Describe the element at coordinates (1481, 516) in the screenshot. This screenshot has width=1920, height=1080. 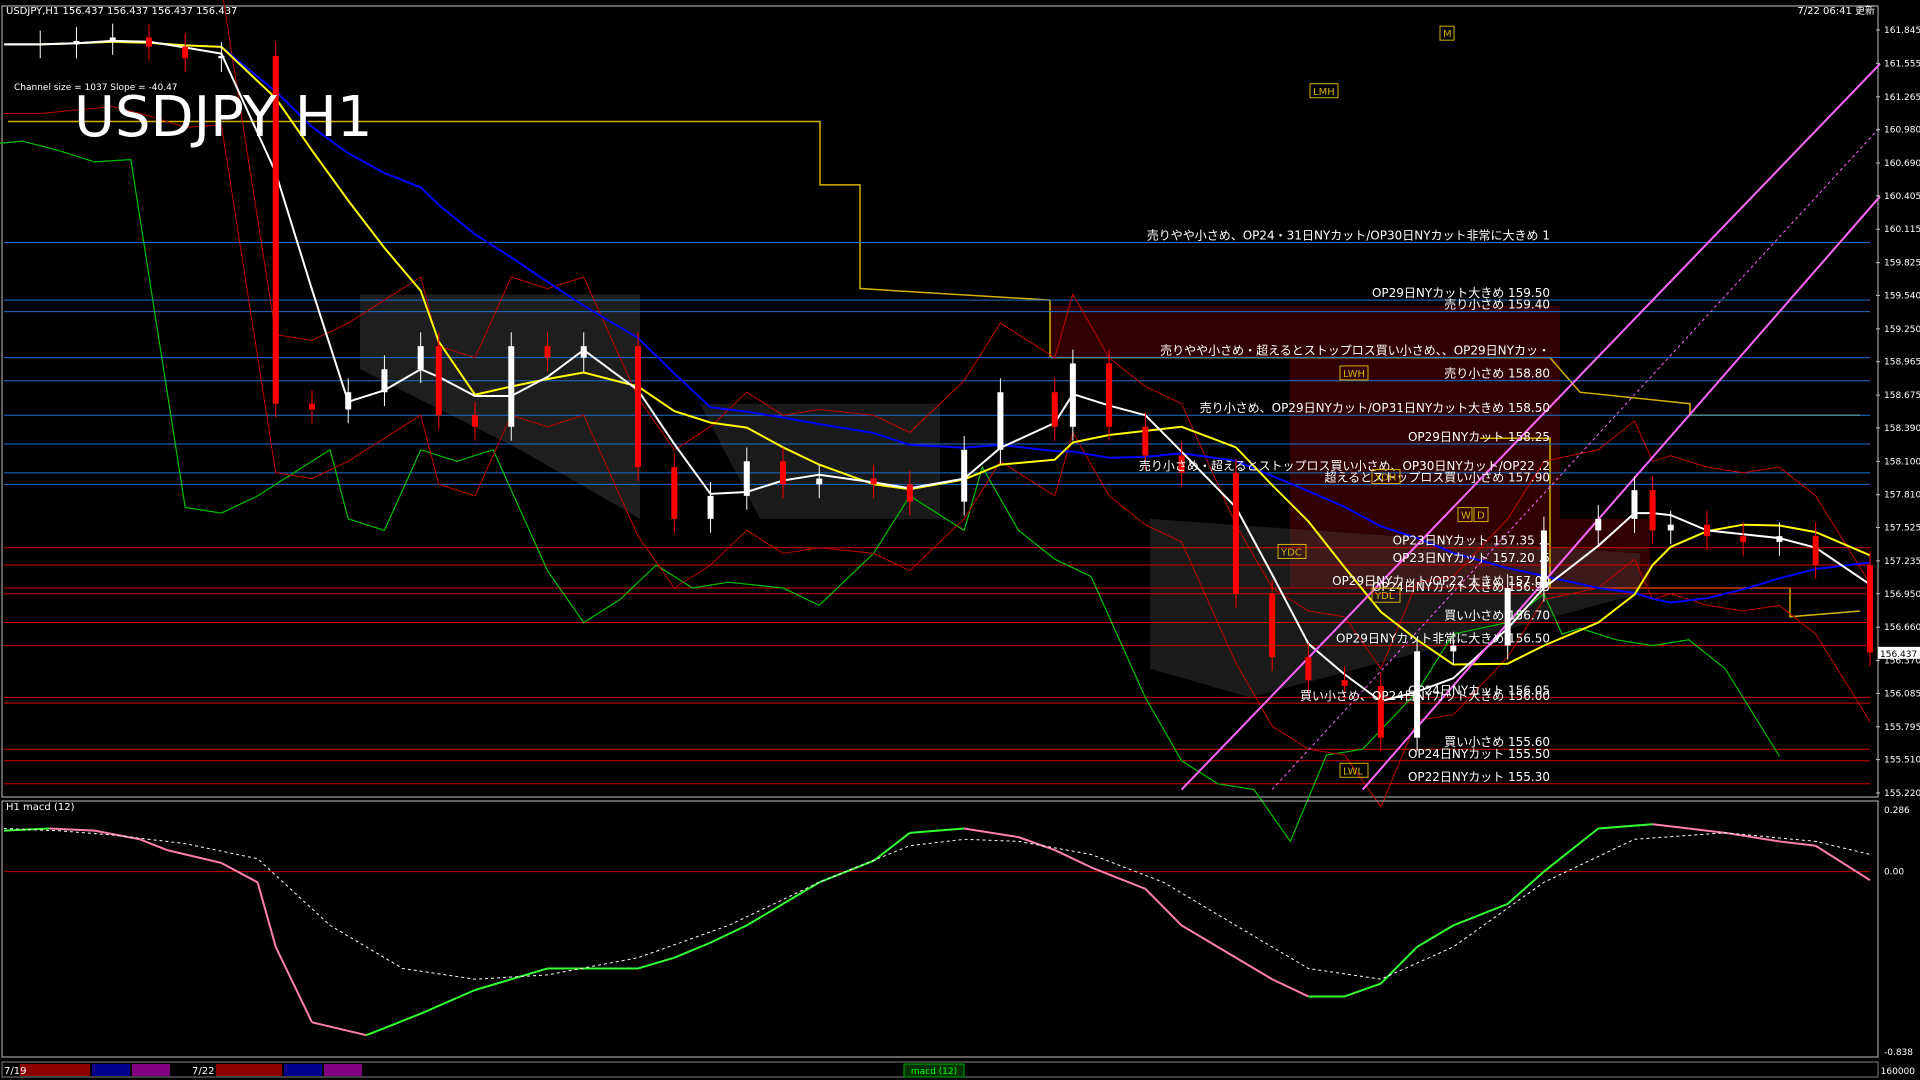
I see `level-tag-label: D` at that location.